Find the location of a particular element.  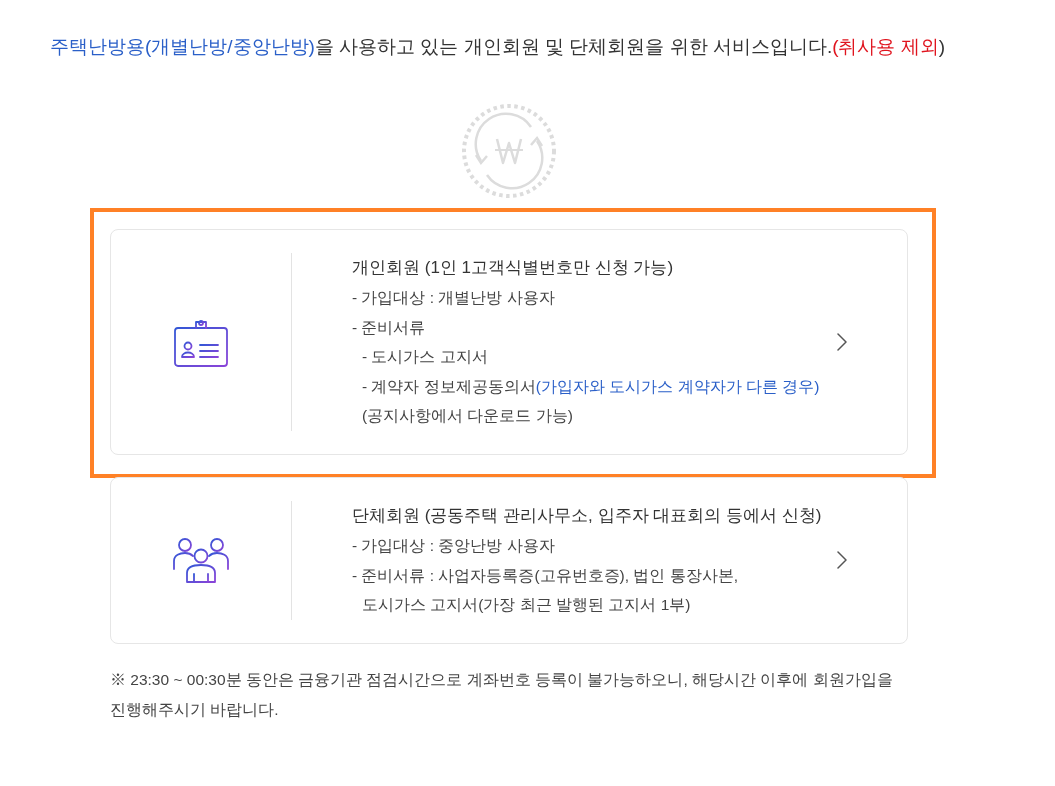

requirement-line: - 도시가스 고지서 is located at coordinates (425, 357).